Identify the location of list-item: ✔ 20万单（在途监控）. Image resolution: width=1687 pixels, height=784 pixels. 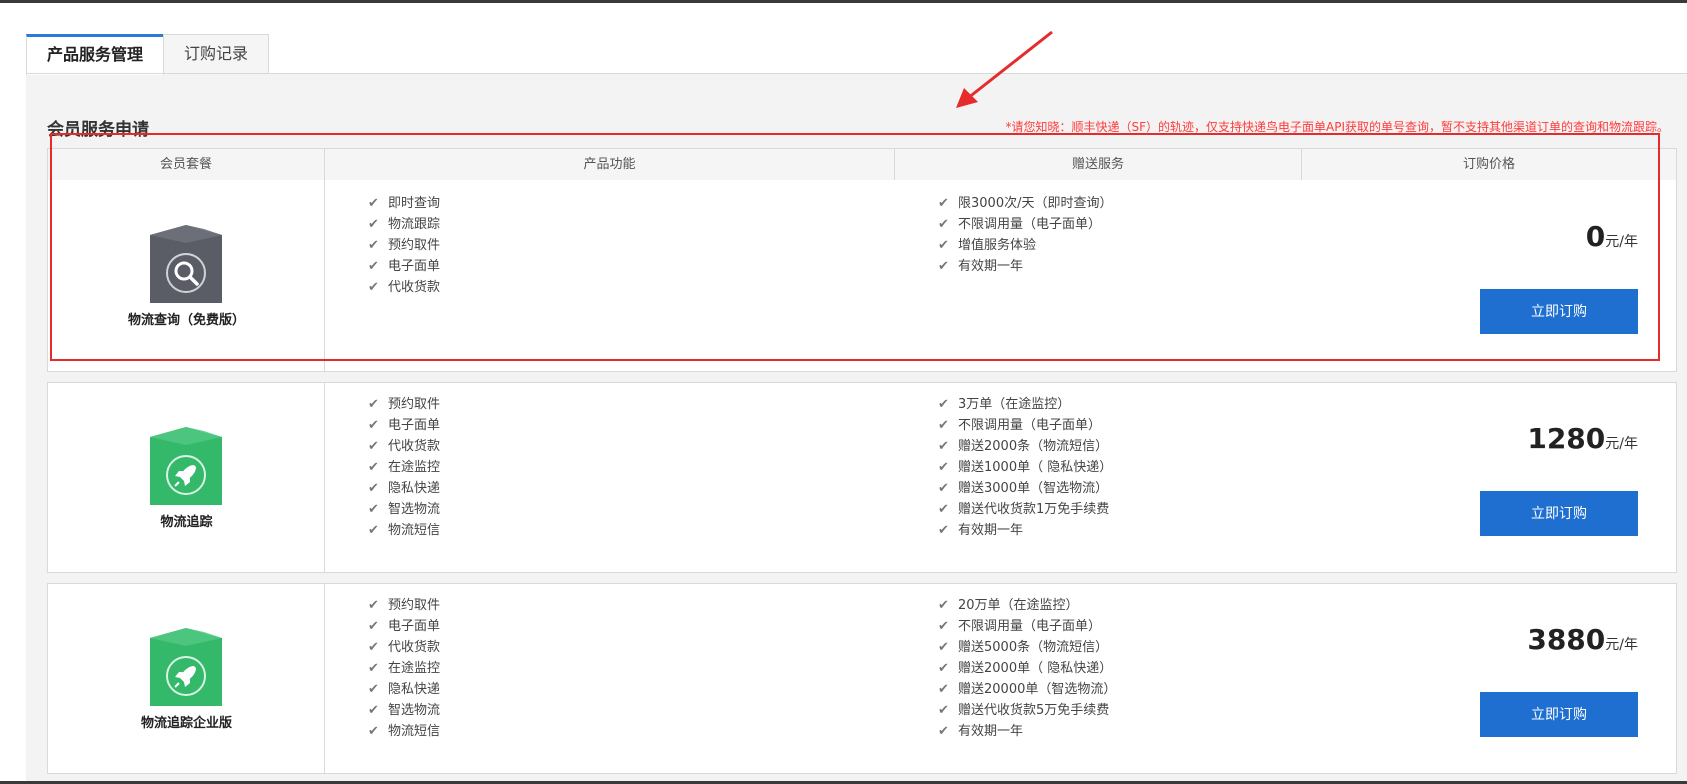
(1027, 605).